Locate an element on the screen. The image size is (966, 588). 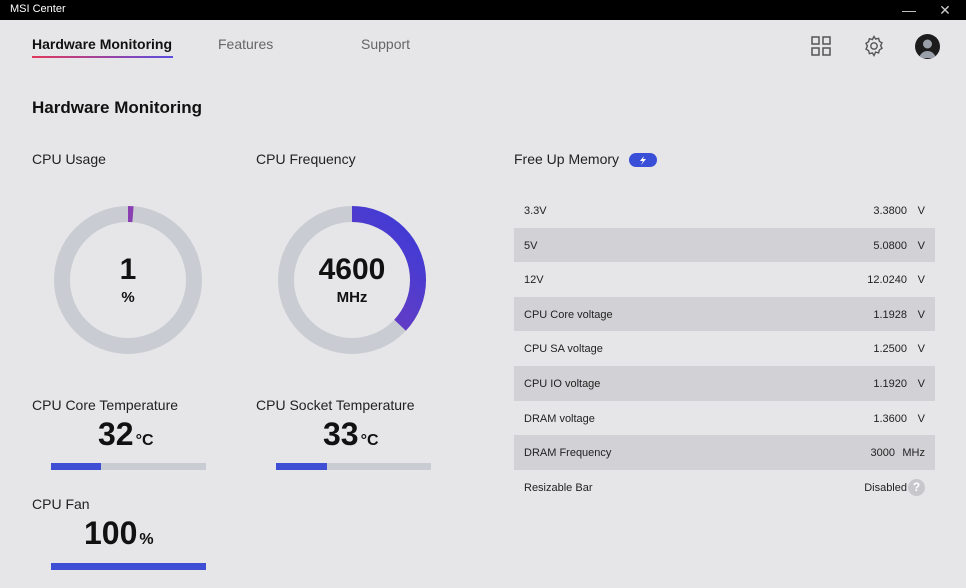
cpu-frequency-label: CPU Frequency is located at coordinates (306, 159).